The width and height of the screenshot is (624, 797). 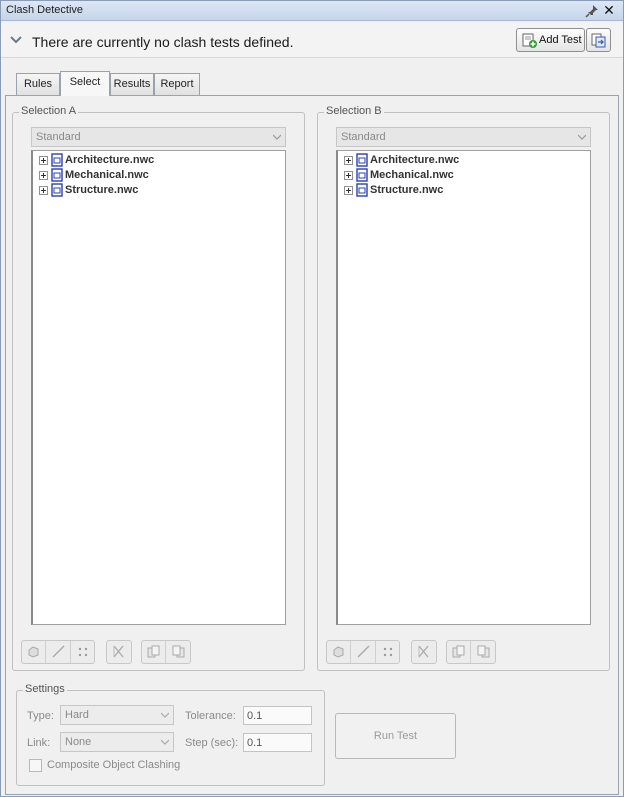 I want to click on selection-a-self-intersect-toolbar, so click(x=119, y=652).